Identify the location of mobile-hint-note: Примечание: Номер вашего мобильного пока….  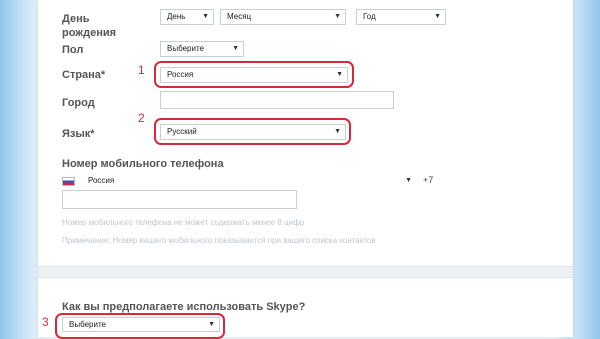
(219, 240).